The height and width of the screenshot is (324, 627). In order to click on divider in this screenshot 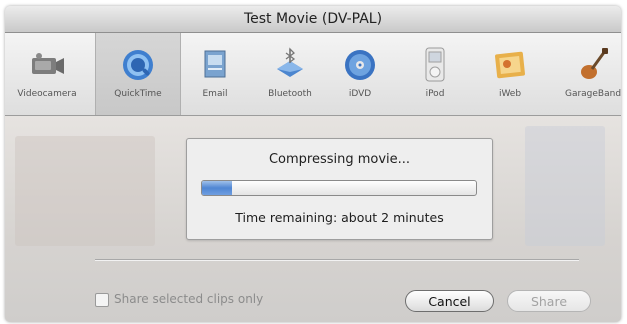, I will do `click(337, 260)`.